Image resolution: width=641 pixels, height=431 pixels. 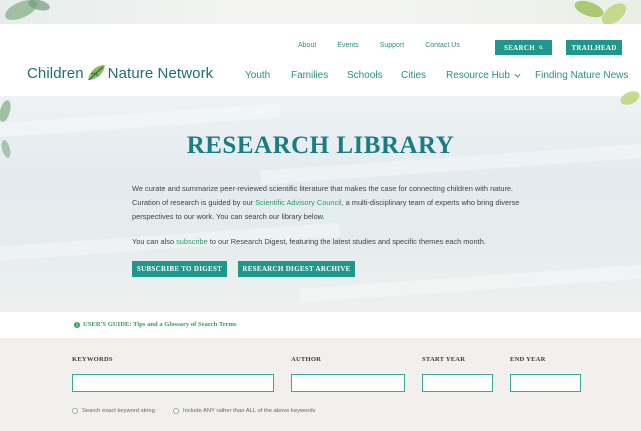 I want to click on search-button: SEARCH, so click(x=523, y=47).